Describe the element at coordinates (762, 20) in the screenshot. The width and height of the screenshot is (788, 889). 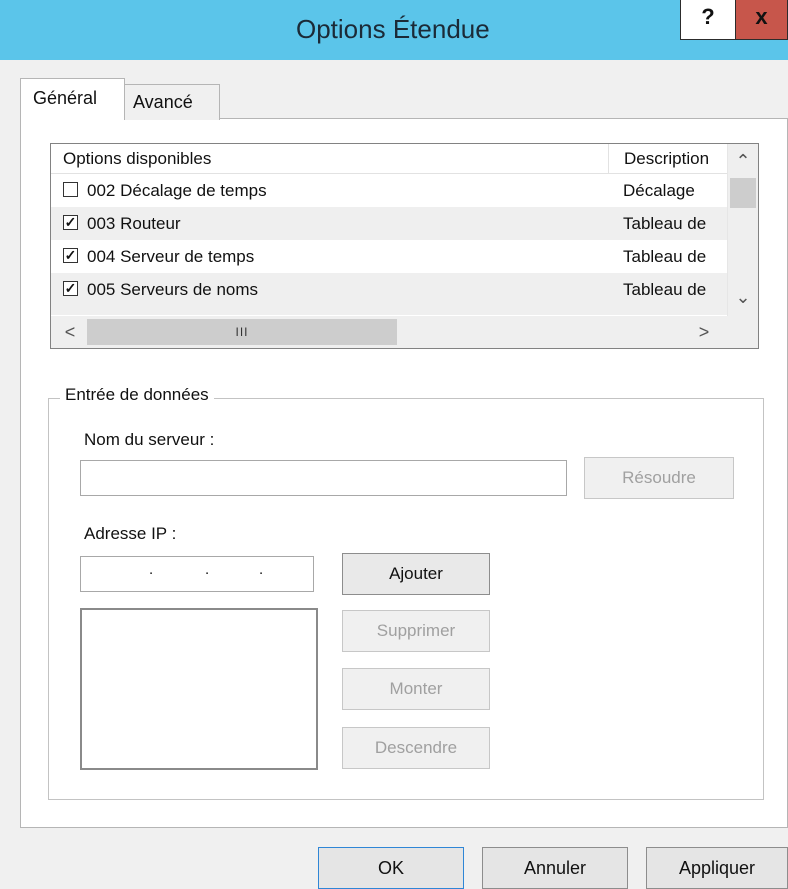
I see `close-button: x` at that location.